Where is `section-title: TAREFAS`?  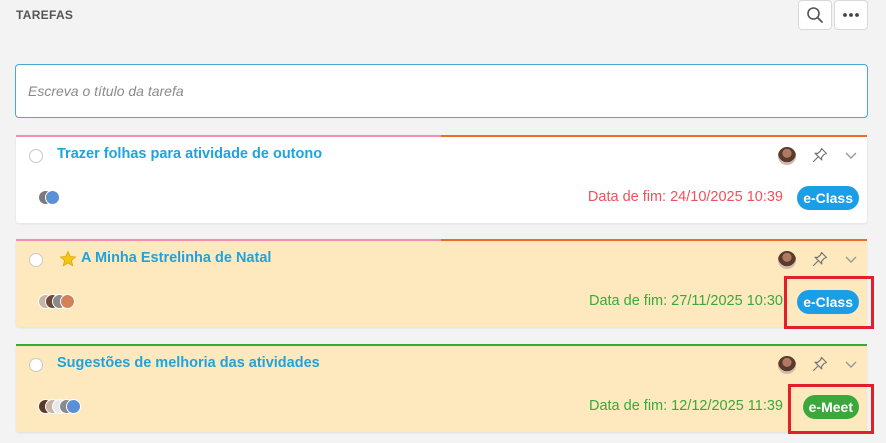
section-title: TAREFAS is located at coordinates (45, 15).